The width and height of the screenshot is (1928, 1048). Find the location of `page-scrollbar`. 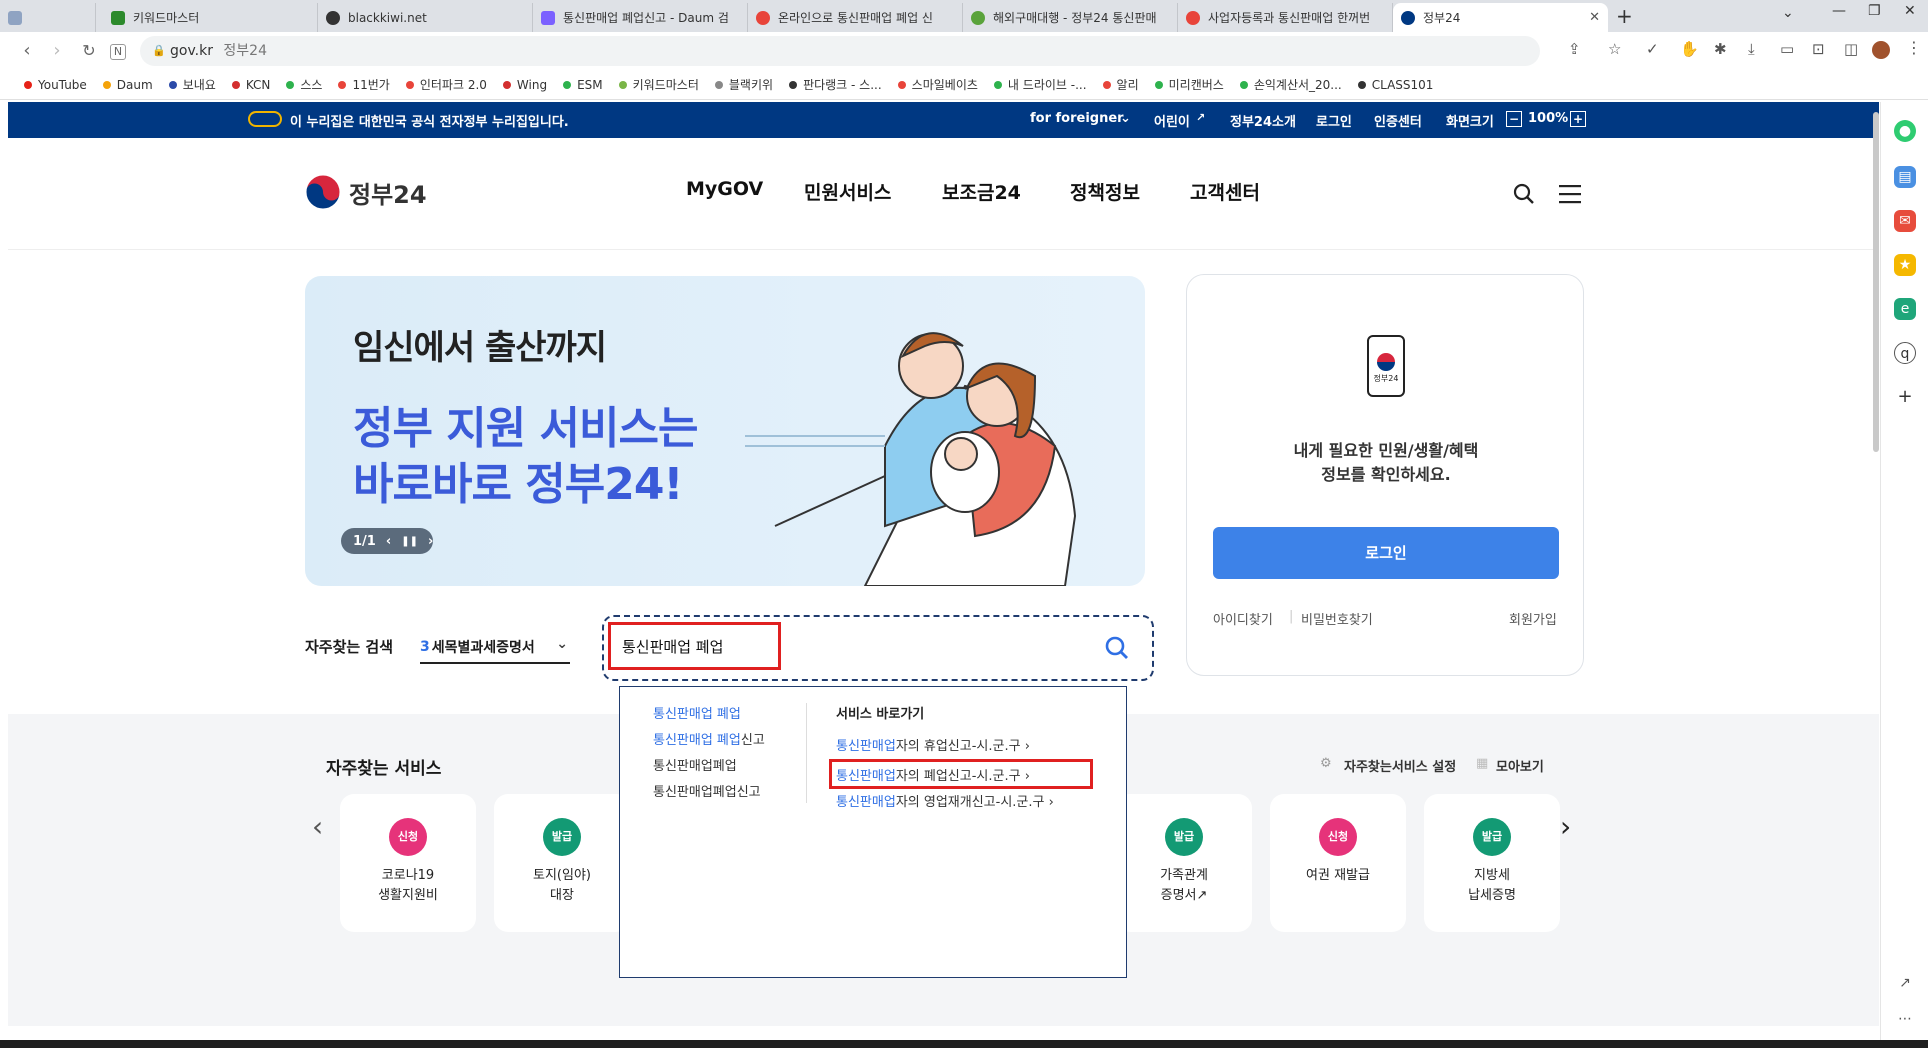

page-scrollbar is located at coordinates (1876, 282).